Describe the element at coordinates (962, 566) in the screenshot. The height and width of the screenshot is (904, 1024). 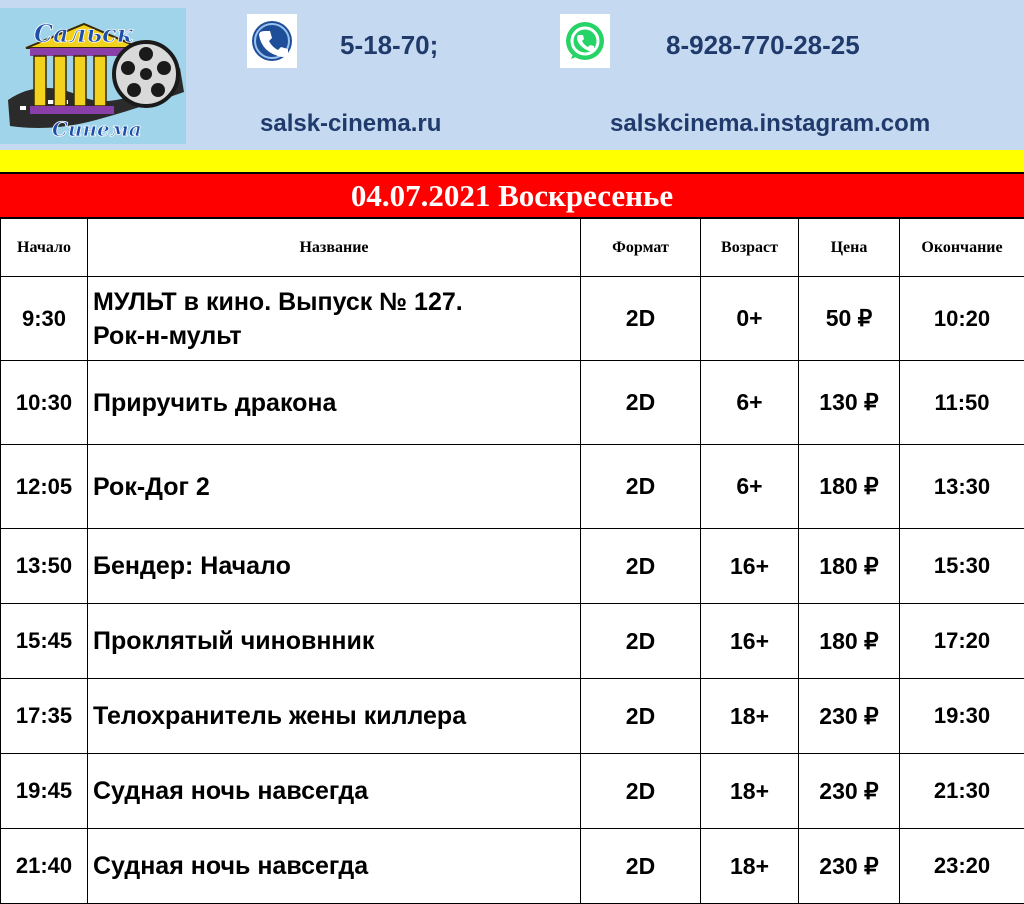
I see `cell-end: 15:30` at that location.